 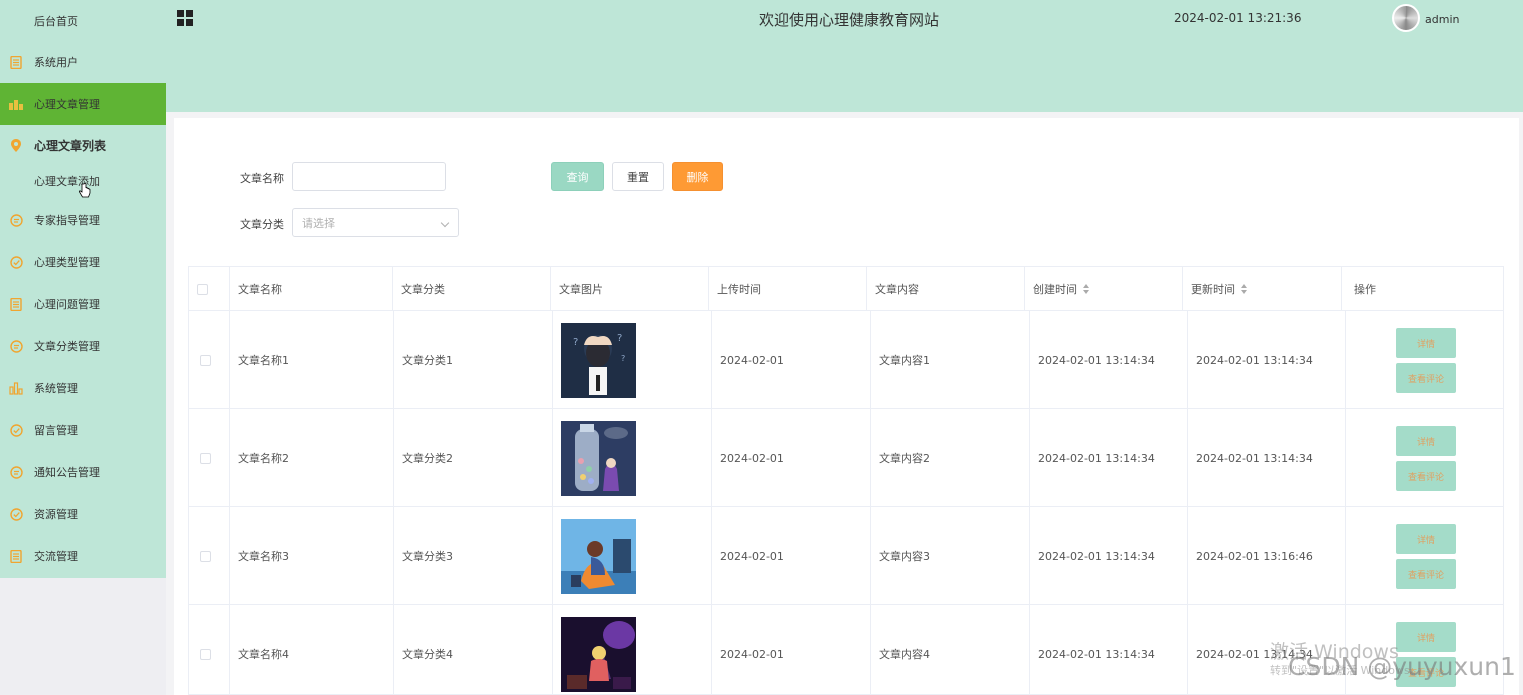 What do you see at coordinates (630, 289) in the screenshot?
I see `column-header: 文章图片` at bounding box center [630, 289].